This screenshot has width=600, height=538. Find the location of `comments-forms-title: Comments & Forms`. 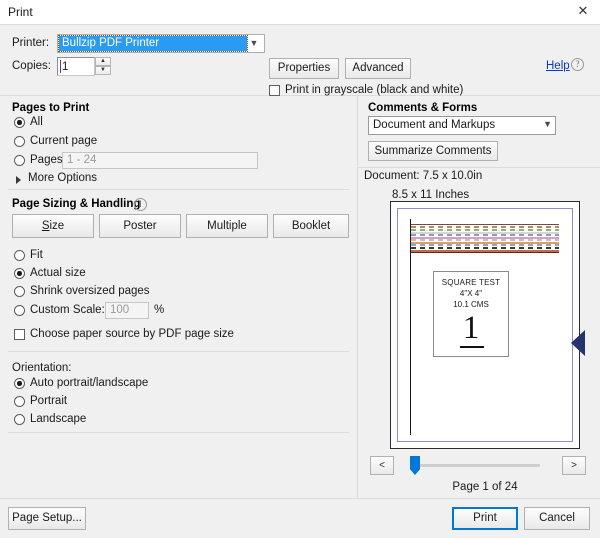

comments-forms-title: Comments & Forms is located at coordinates (423, 108).